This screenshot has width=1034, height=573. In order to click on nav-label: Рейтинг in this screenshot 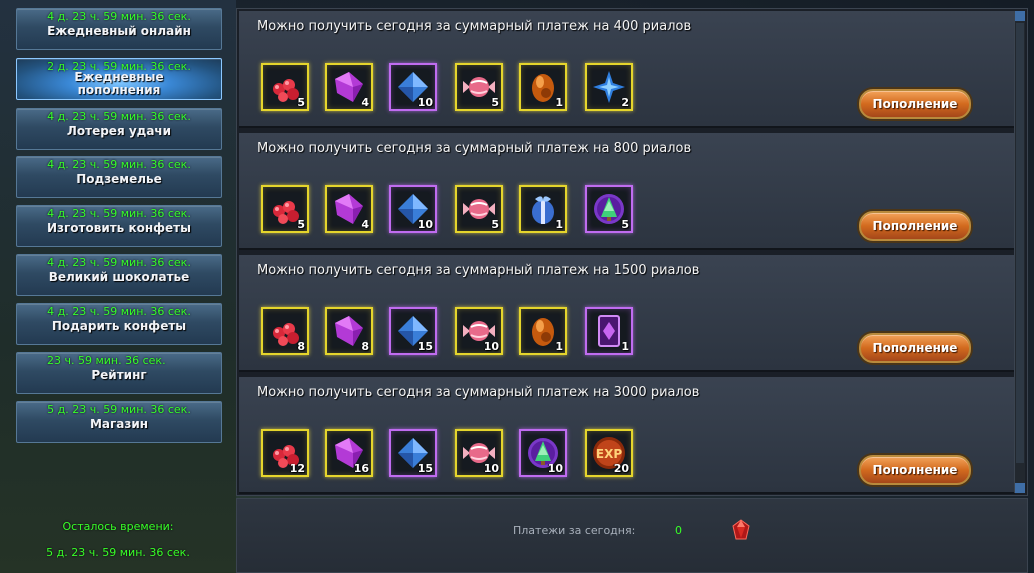, I will do `click(119, 375)`.